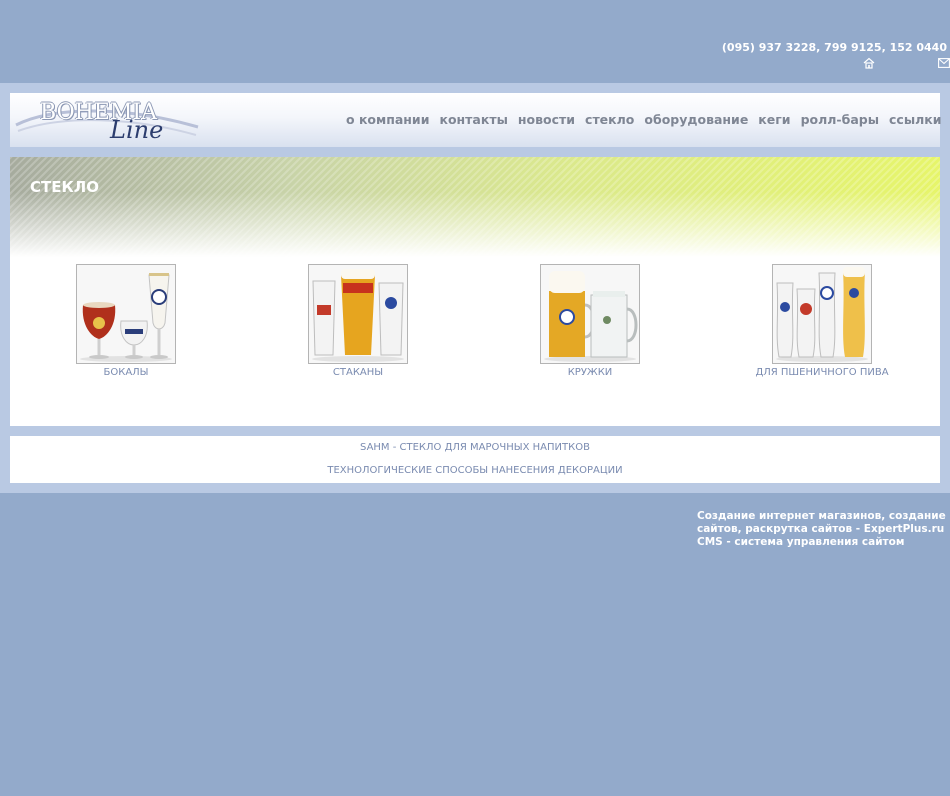 This screenshot has width=950, height=796. Describe the element at coordinates (126, 372) in the screenshot. I see `product-label-goblets: БОКАЛЫ` at that location.